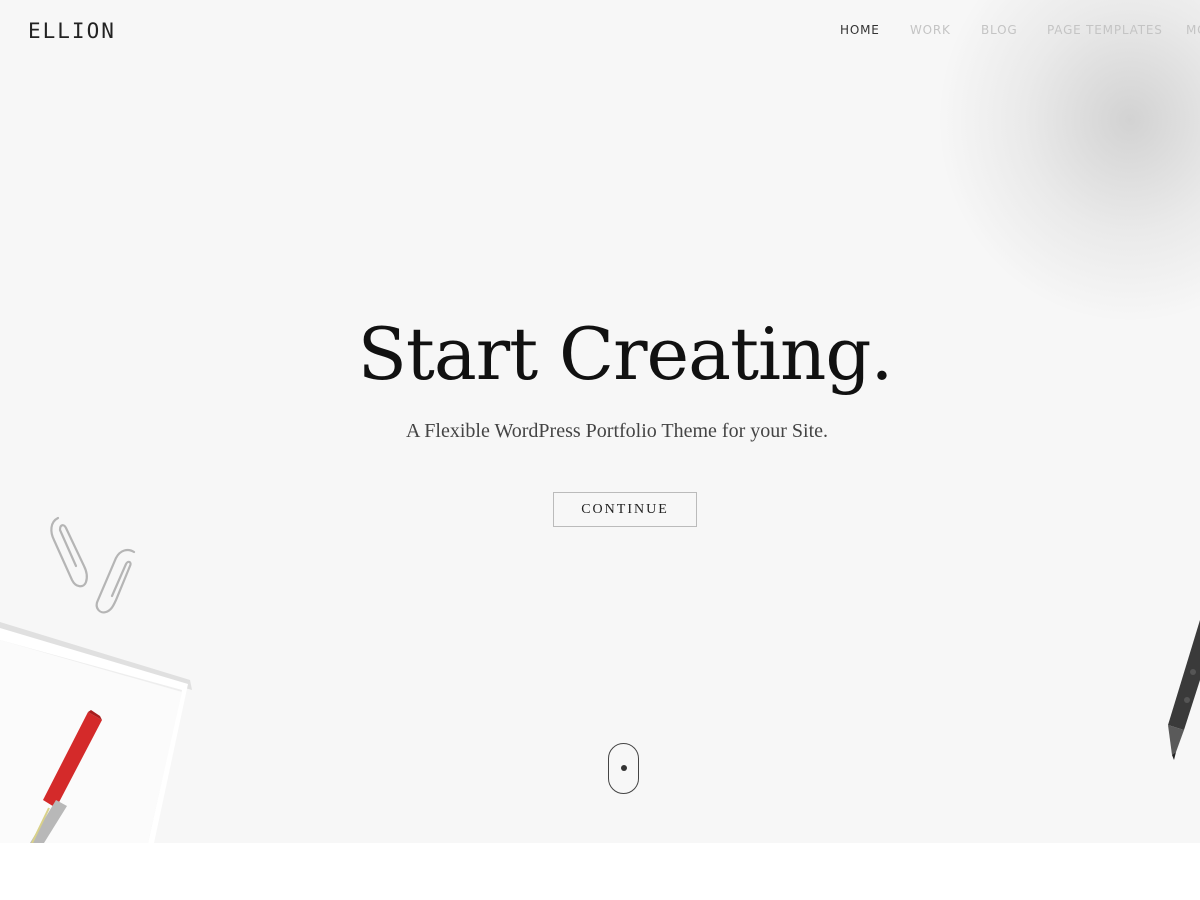 This screenshot has height=900, width=1200. Describe the element at coordinates (625, 354) in the screenshot. I see `hero-headline: Start Creating.` at that location.